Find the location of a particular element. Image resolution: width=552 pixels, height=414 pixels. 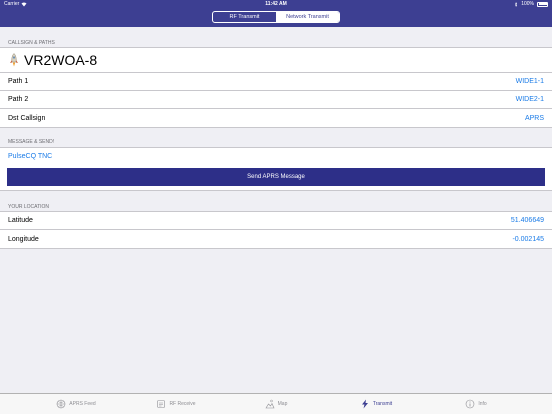

tab-aprs-feed-label: APRS Feed is located at coordinates (82, 404).